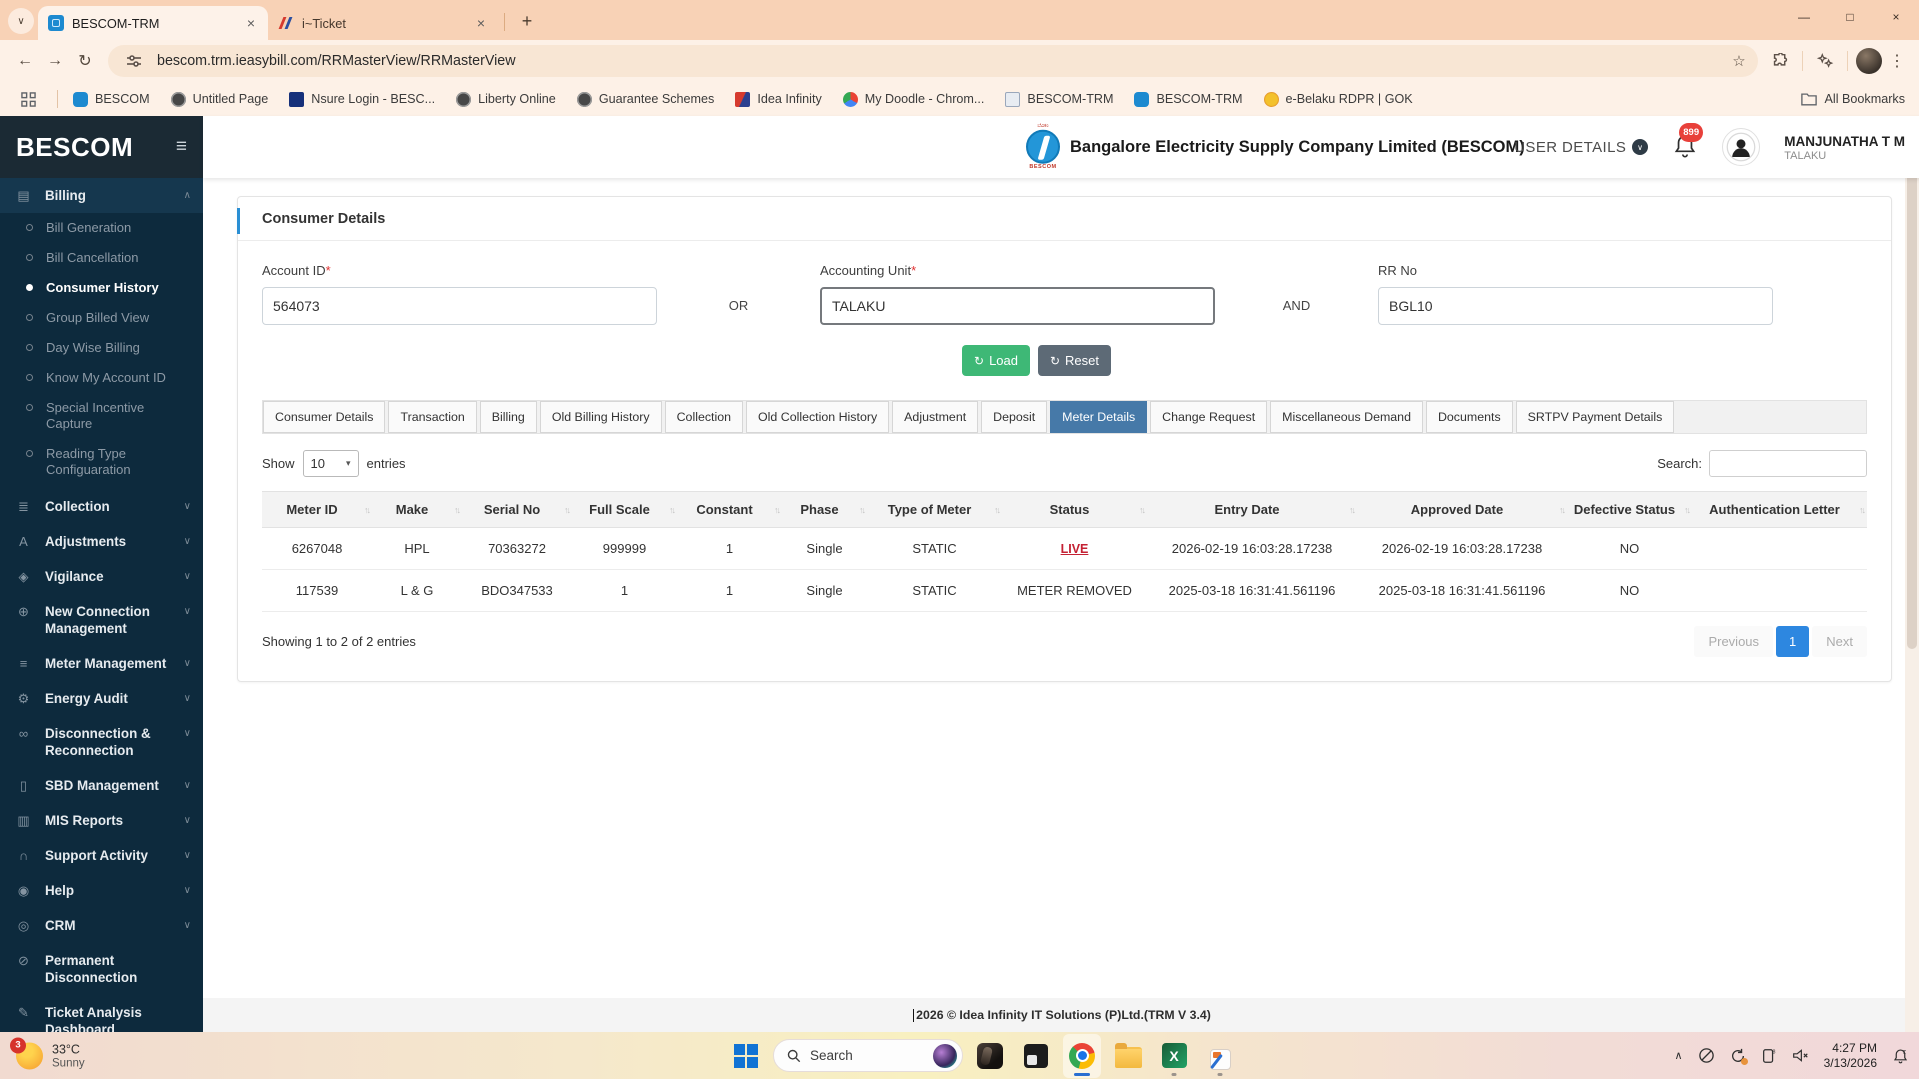 The height and width of the screenshot is (1079, 1919). I want to click on focus-assist-bell-icon: z, so click(1900, 1056).